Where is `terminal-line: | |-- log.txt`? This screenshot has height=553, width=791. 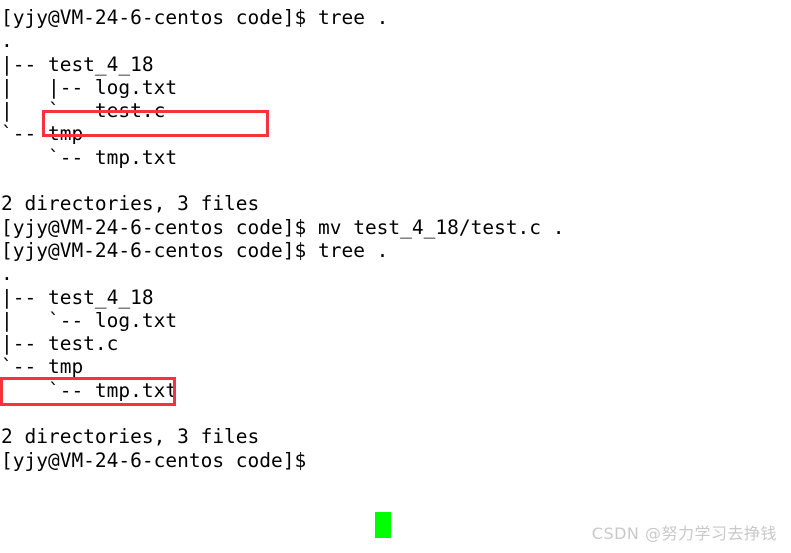 terminal-line: | |-- log.txt is located at coordinates (89, 87).